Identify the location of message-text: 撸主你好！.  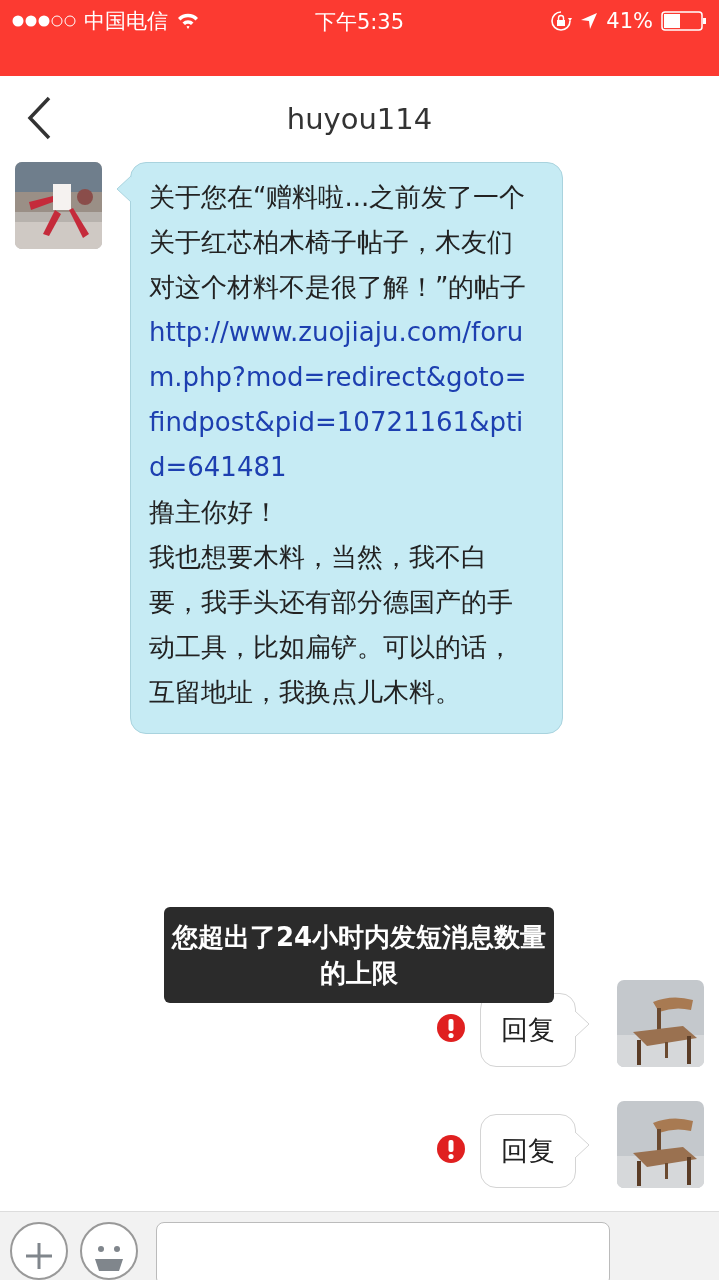
(214, 512).